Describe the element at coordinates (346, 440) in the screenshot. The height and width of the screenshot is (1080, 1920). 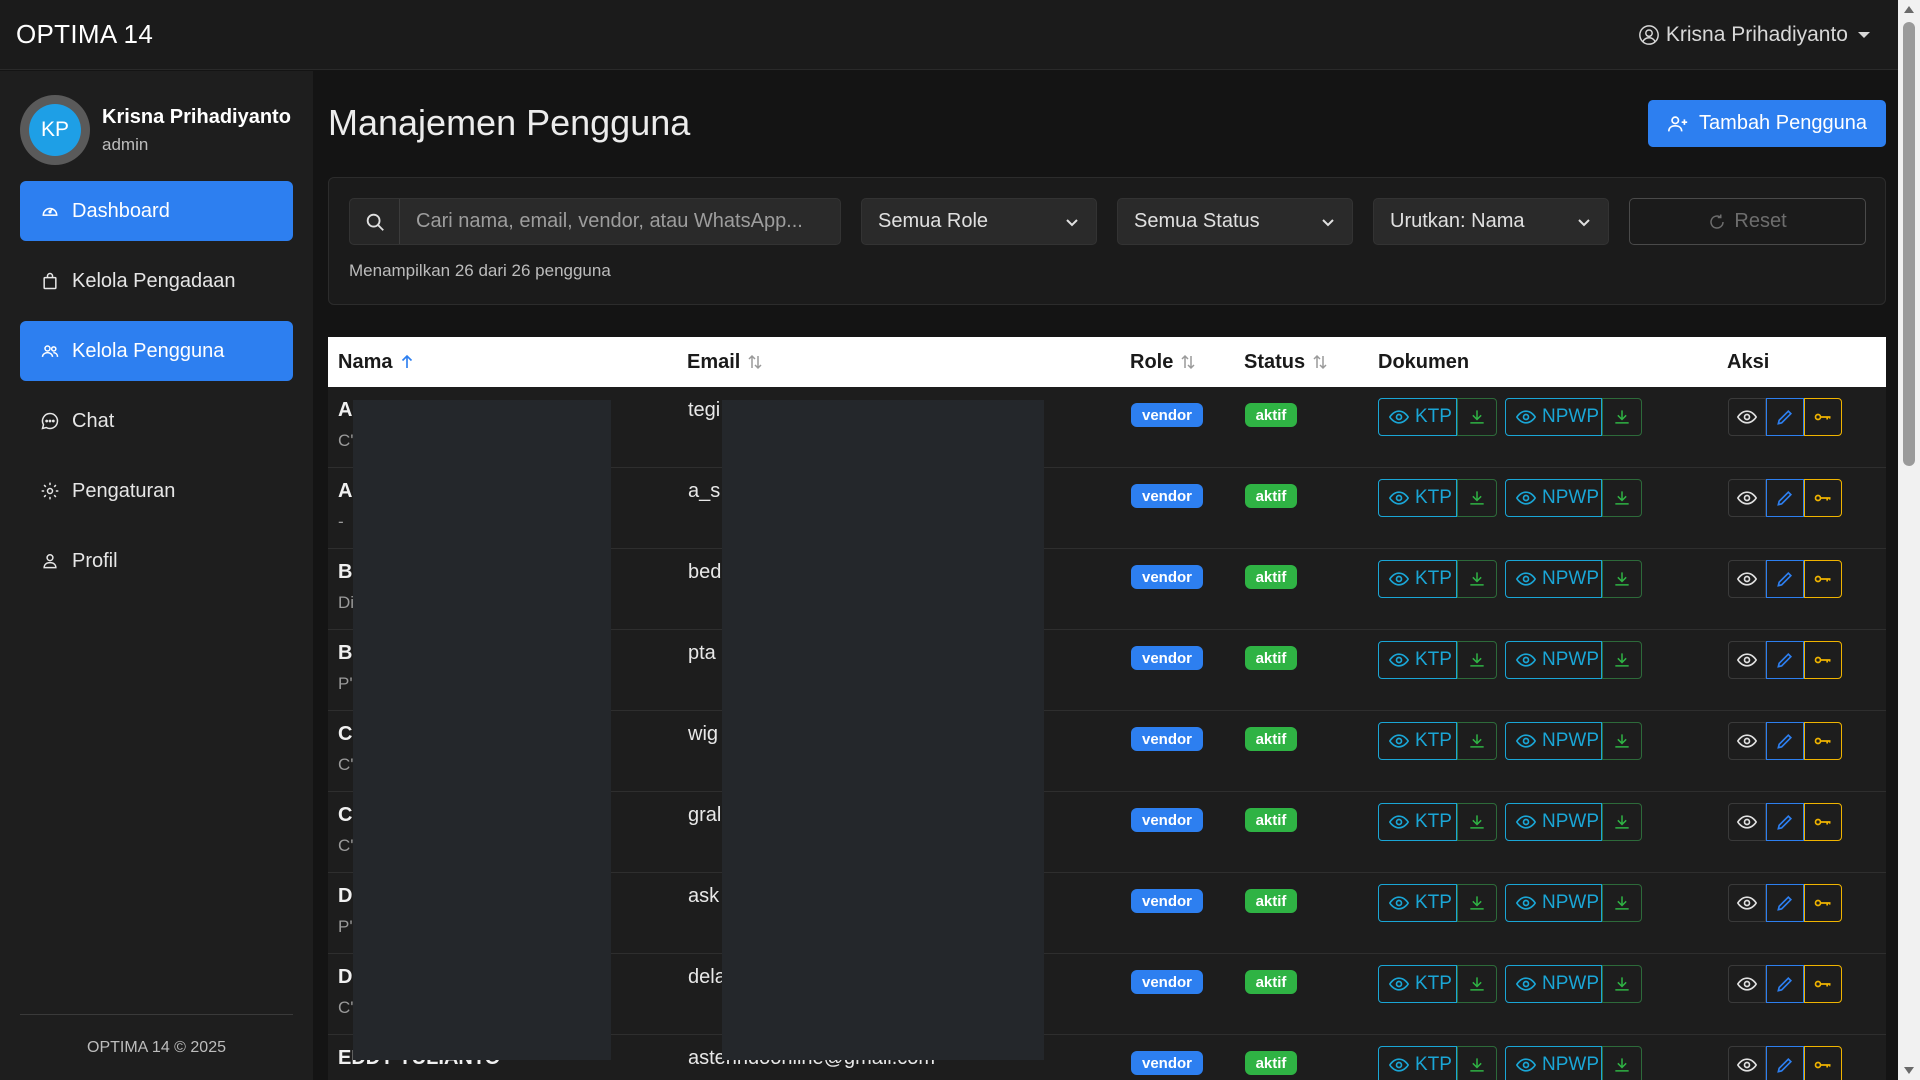
I see `user-vendor: C'` at that location.